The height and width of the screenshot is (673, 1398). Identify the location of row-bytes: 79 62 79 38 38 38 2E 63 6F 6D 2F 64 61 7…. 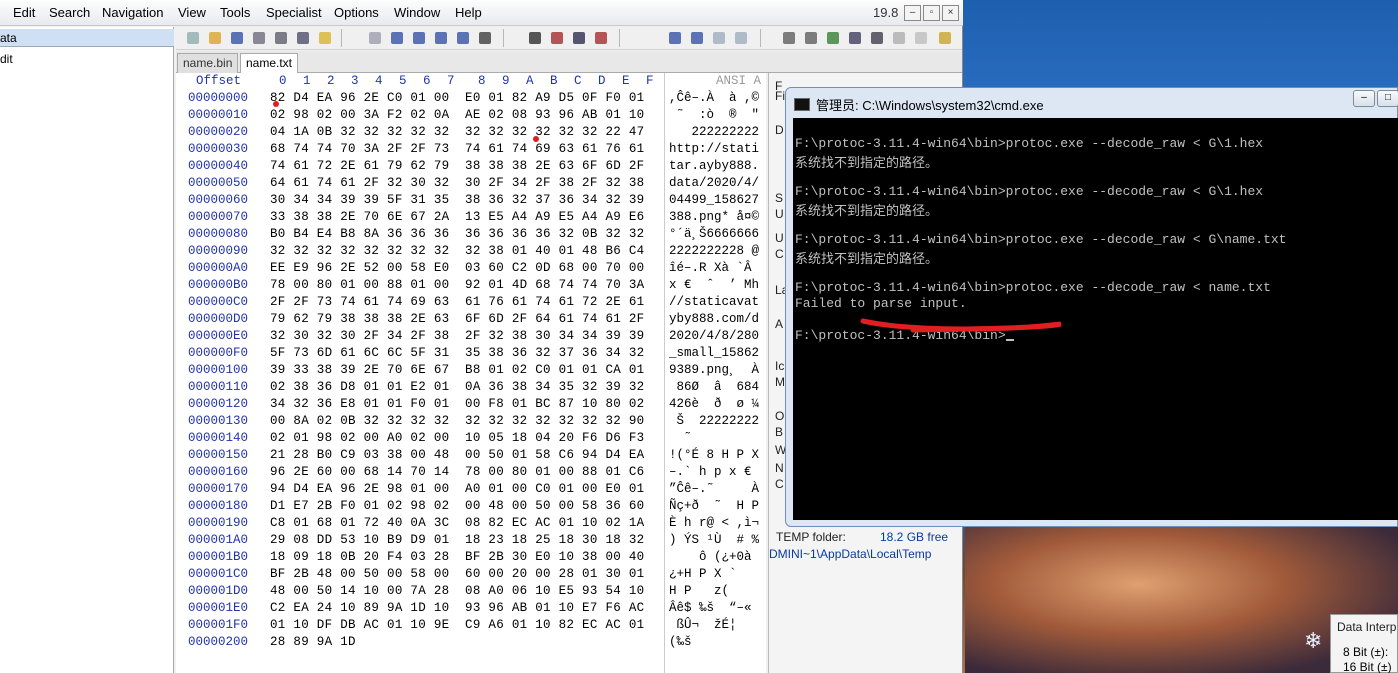
(457, 319).